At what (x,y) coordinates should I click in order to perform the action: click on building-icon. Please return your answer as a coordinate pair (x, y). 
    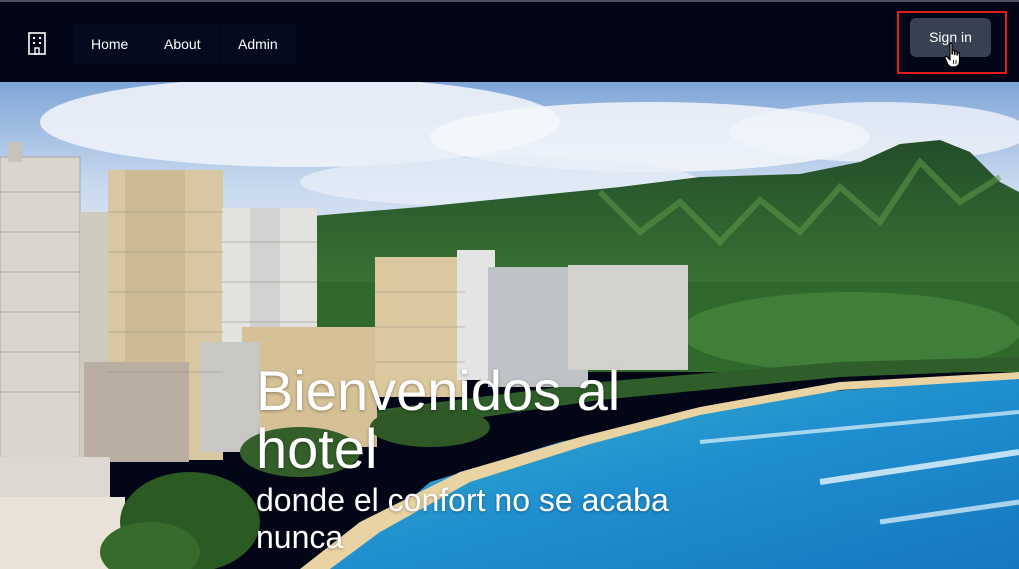
    Looking at the image, I should click on (37, 43).